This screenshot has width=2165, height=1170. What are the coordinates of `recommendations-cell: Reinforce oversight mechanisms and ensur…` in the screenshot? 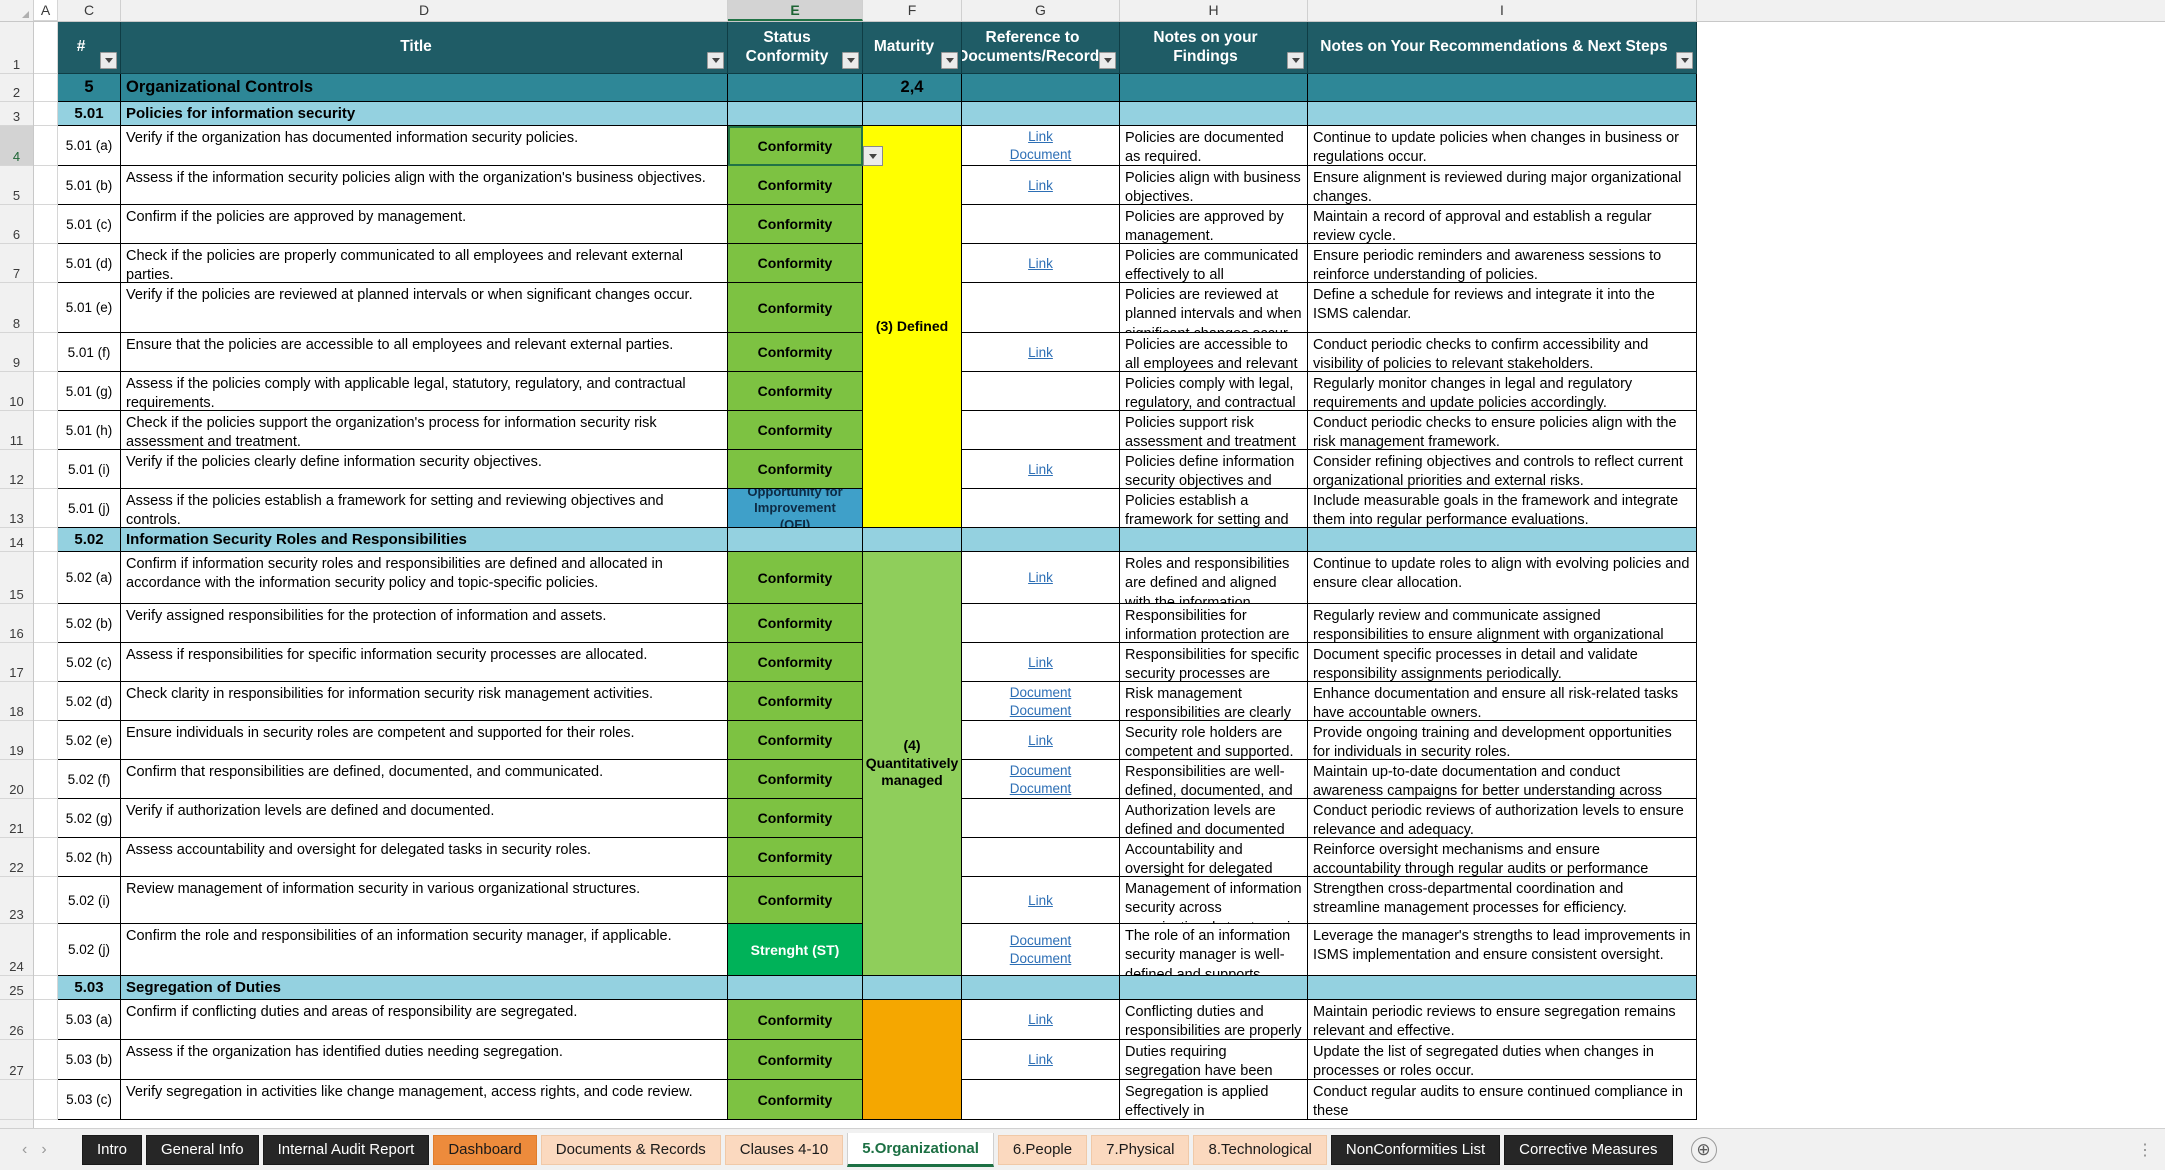 It's located at (1502, 857).